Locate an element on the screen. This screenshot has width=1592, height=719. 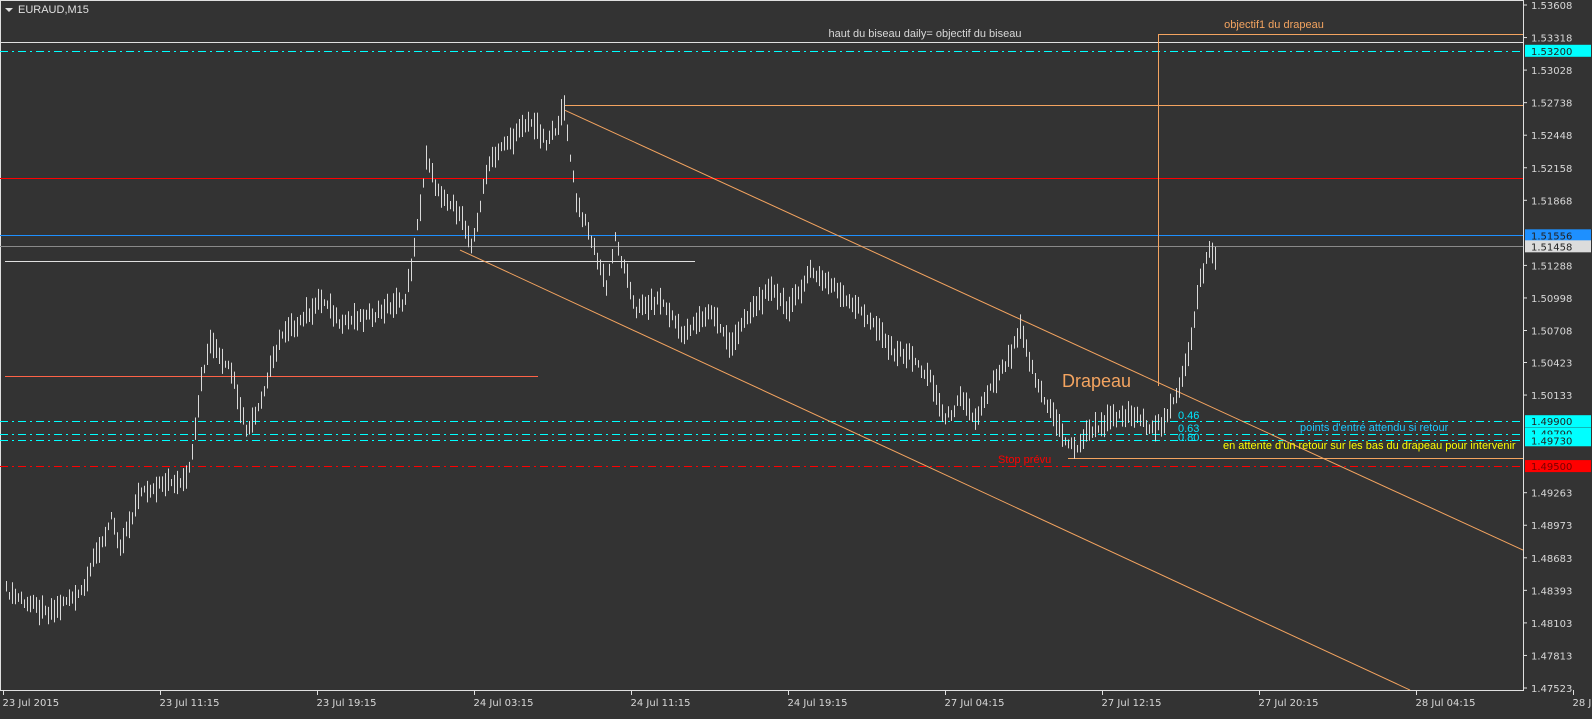
fib-label-046: 0.46 is located at coordinates (1188, 416).